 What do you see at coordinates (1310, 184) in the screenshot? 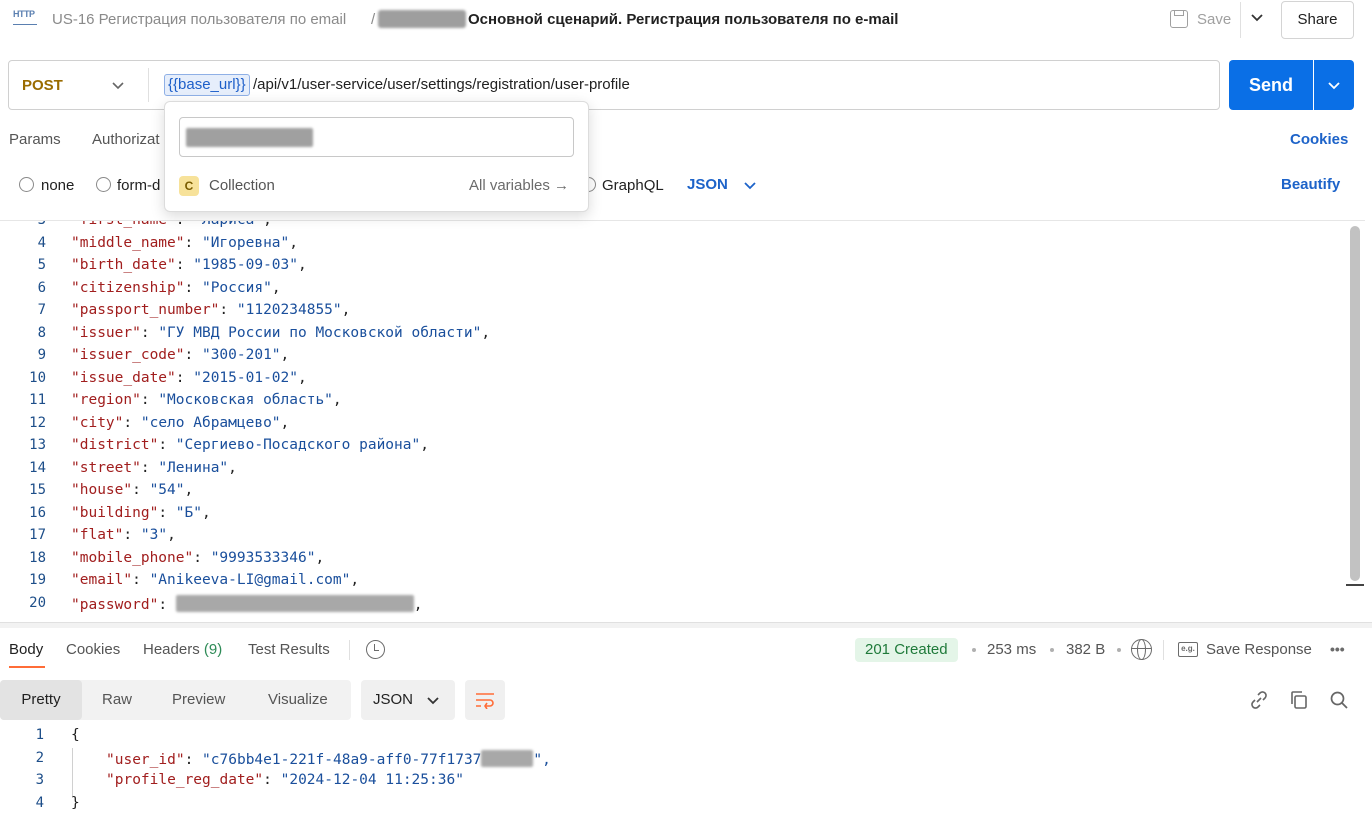
I see `beautify-button: Beautify` at bounding box center [1310, 184].